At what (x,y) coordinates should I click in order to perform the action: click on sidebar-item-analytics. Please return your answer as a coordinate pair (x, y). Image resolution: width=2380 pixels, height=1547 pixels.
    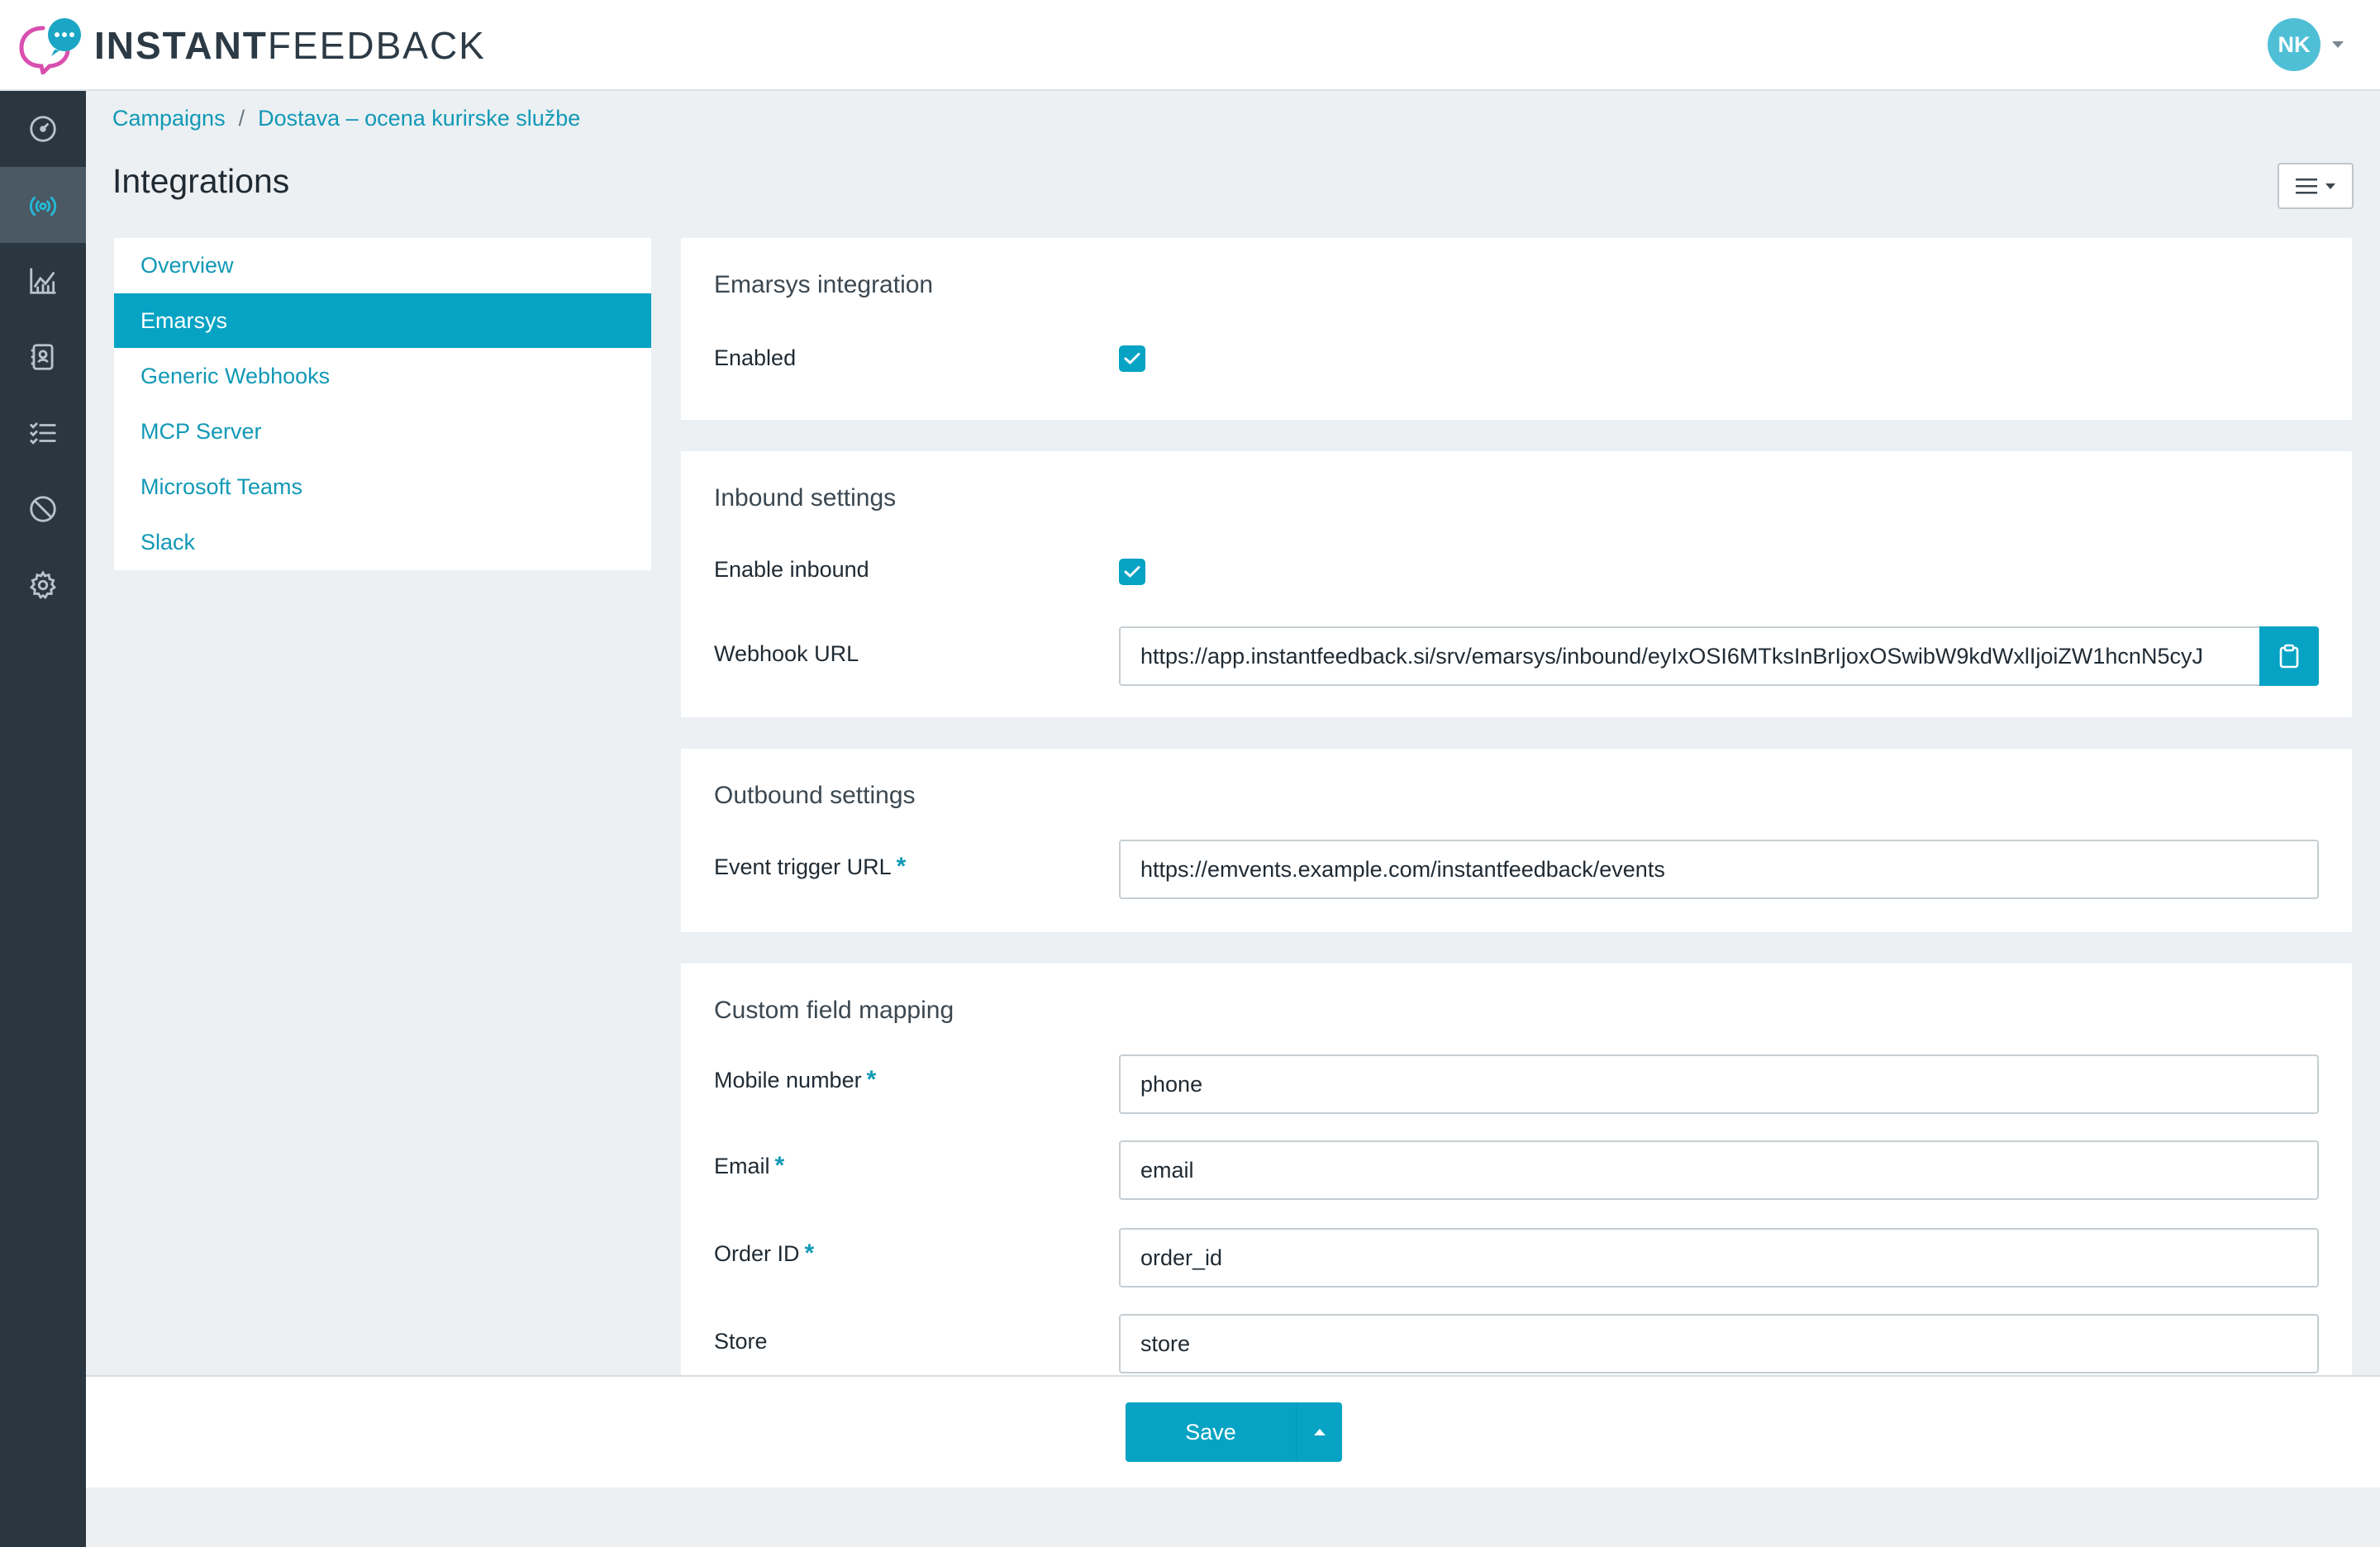
    Looking at the image, I should click on (43, 281).